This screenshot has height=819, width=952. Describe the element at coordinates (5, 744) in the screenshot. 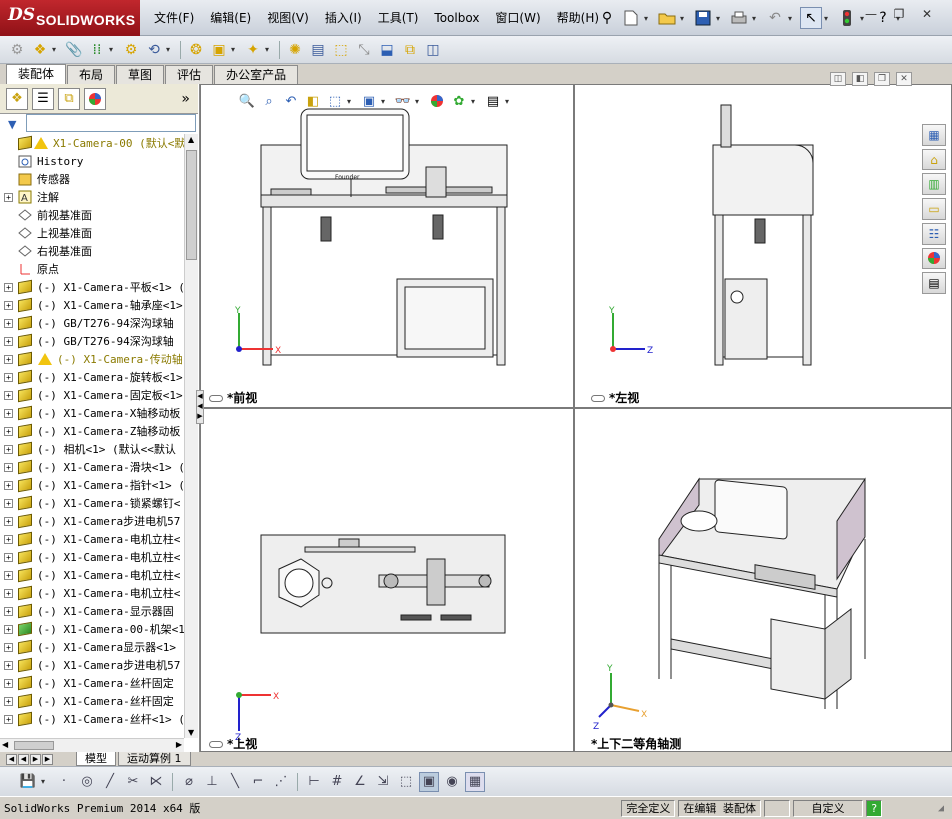

I see `scroll-left-icon: ◀` at that location.